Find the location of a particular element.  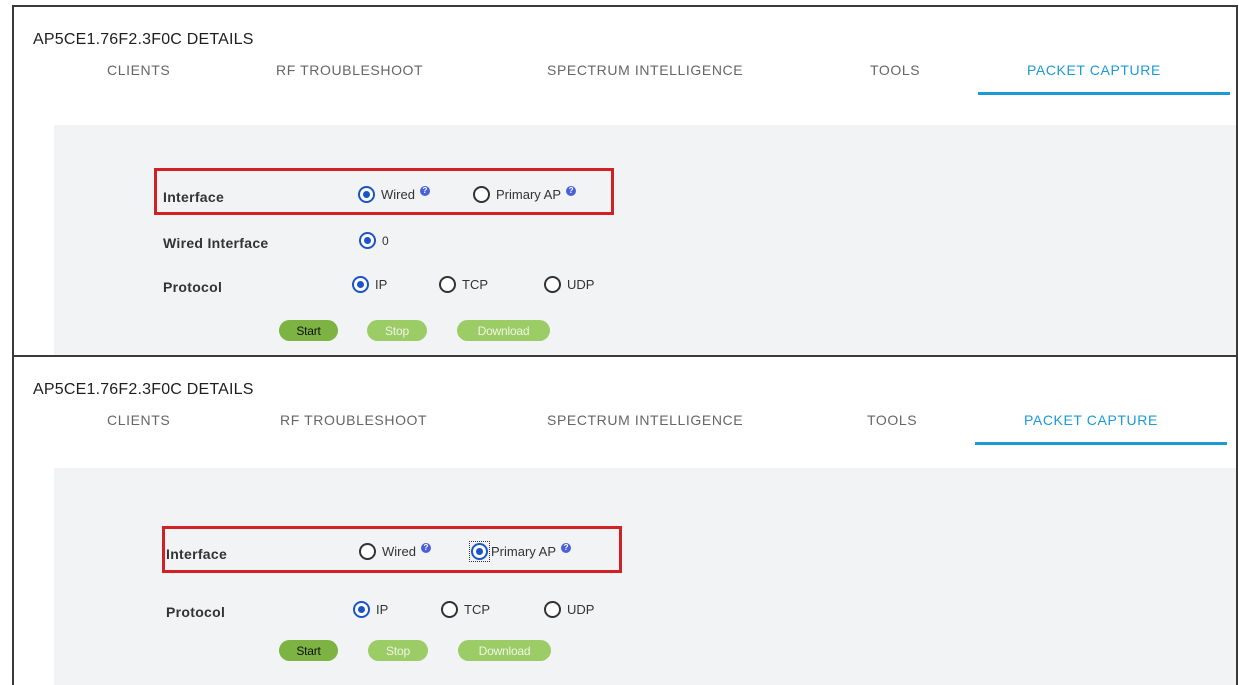

focus-ring is located at coordinates (479, 551).